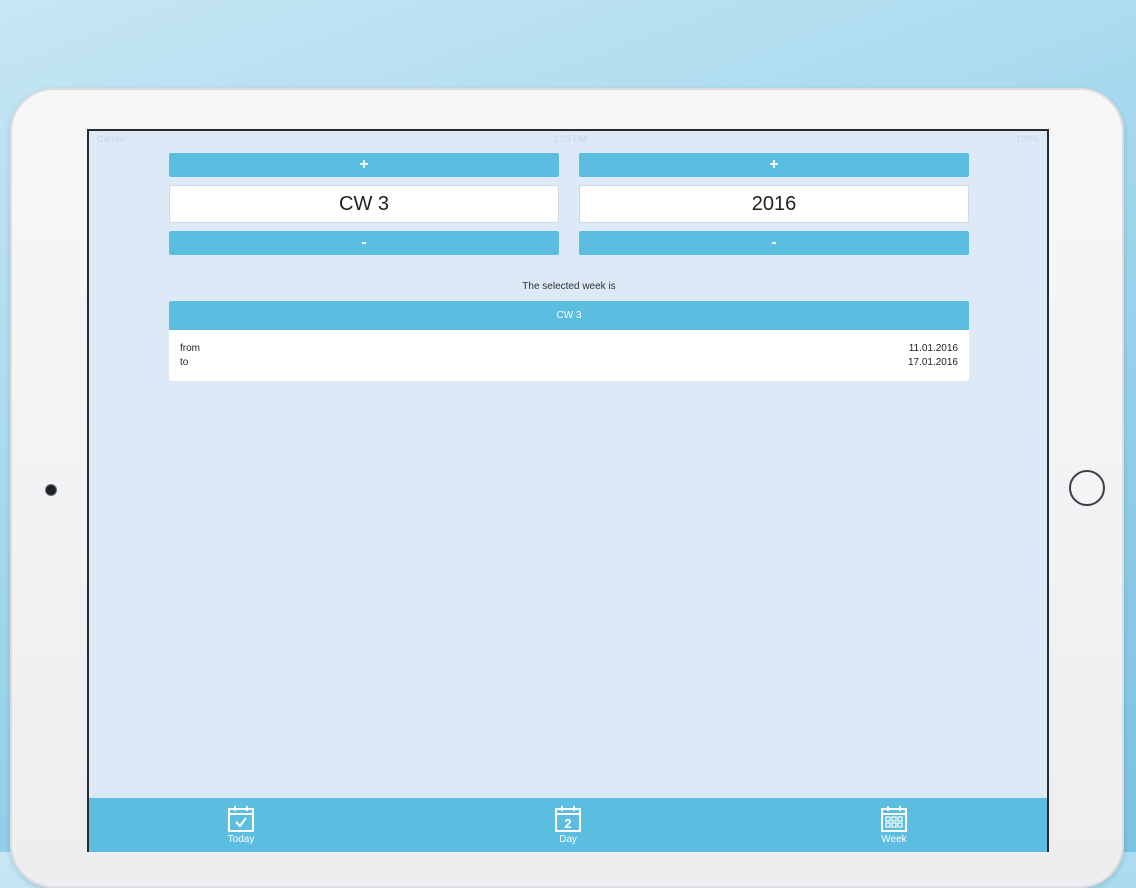 The height and width of the screenshot is (888, 1136). What do you see at coordinates (894, 839) in the screenshot?
I see `tab-label: Week` at bounding box center [894, 839].